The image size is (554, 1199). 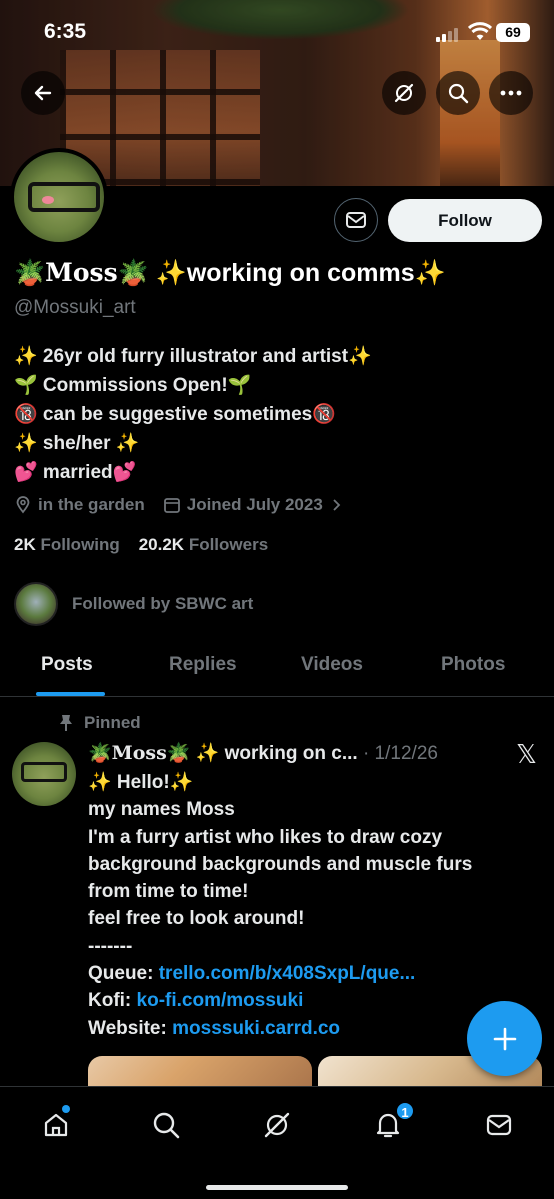 I want to click on more-dots-icon, so click(x=511, y=93).